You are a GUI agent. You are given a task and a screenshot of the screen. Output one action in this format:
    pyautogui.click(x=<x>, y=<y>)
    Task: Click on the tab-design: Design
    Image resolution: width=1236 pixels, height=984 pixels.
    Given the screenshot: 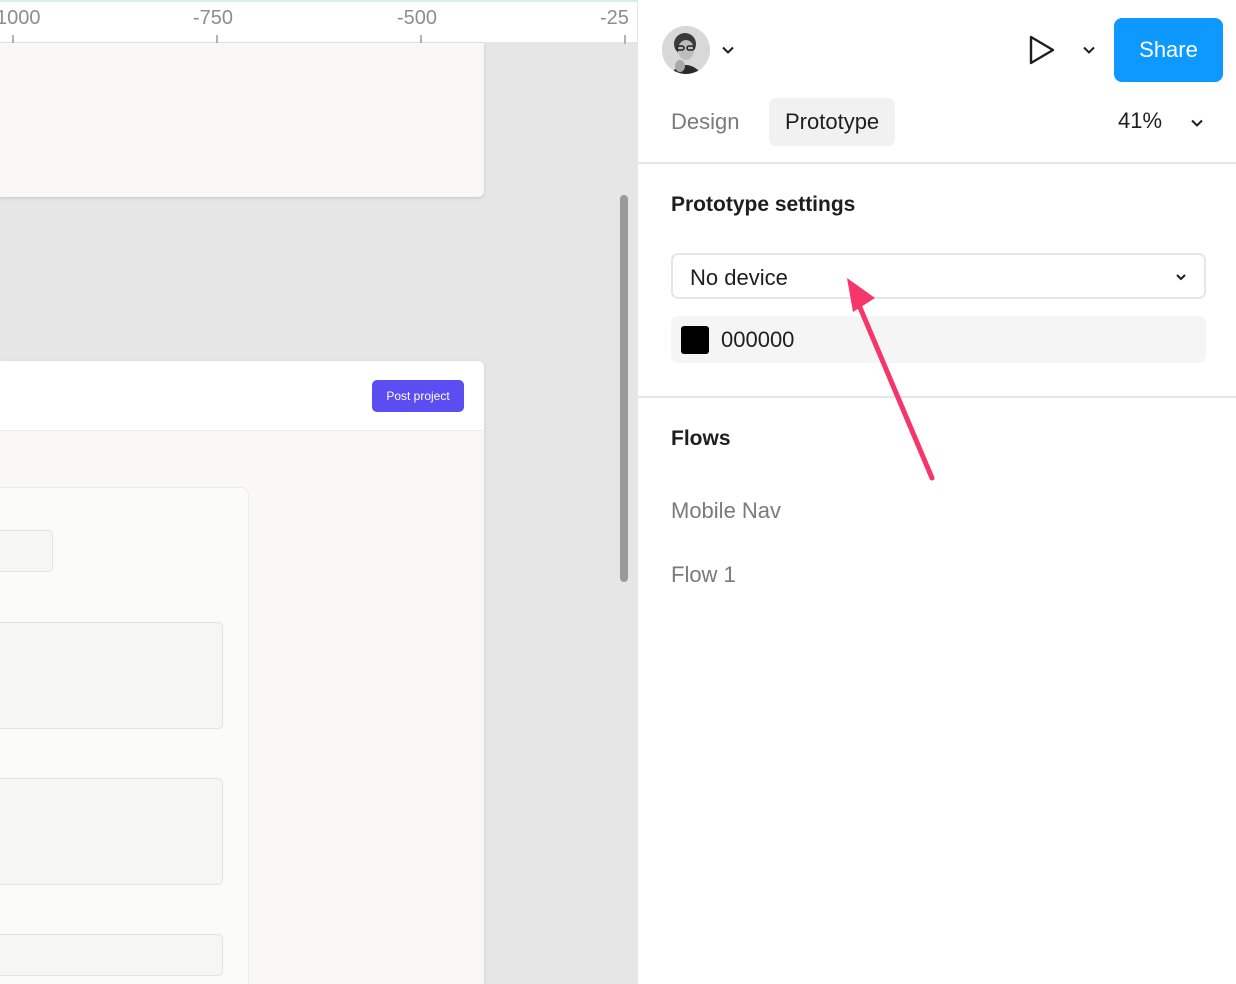 What is the action you would take?
    pyautogui.click(x=705, y=122)
    